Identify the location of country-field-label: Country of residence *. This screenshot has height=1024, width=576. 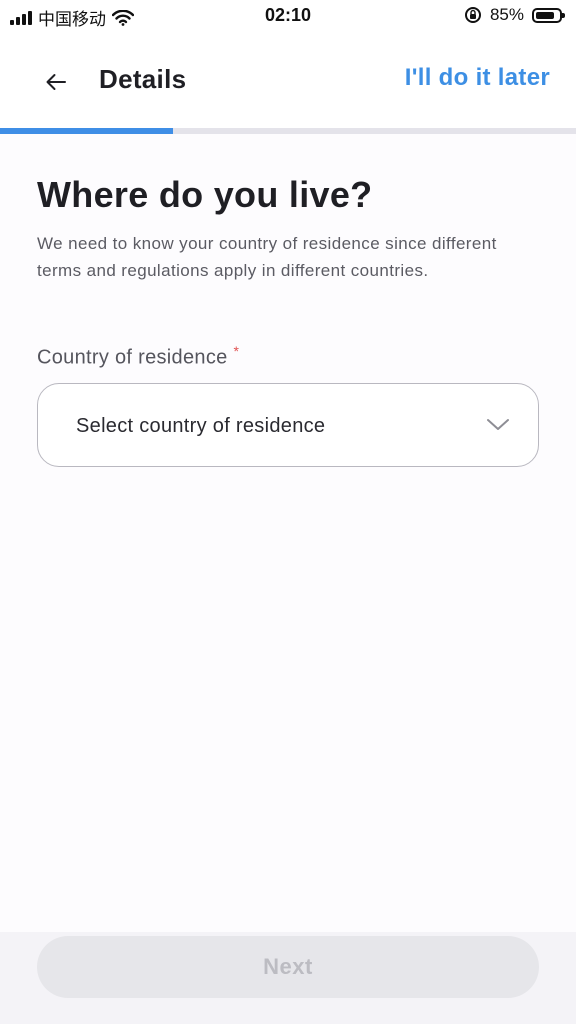
(138, 356).